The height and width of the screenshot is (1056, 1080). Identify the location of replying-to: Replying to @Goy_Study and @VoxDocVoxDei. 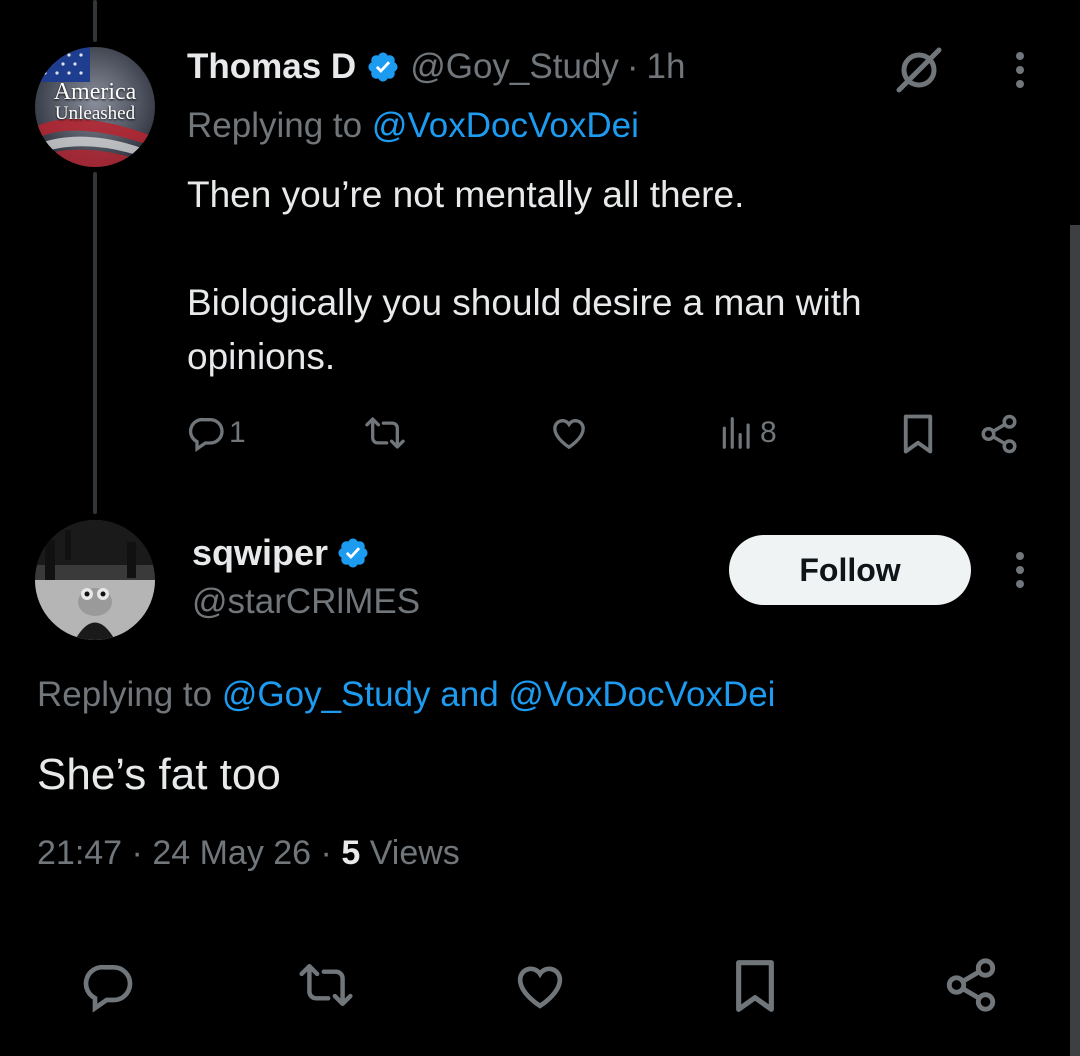
(406, 695).